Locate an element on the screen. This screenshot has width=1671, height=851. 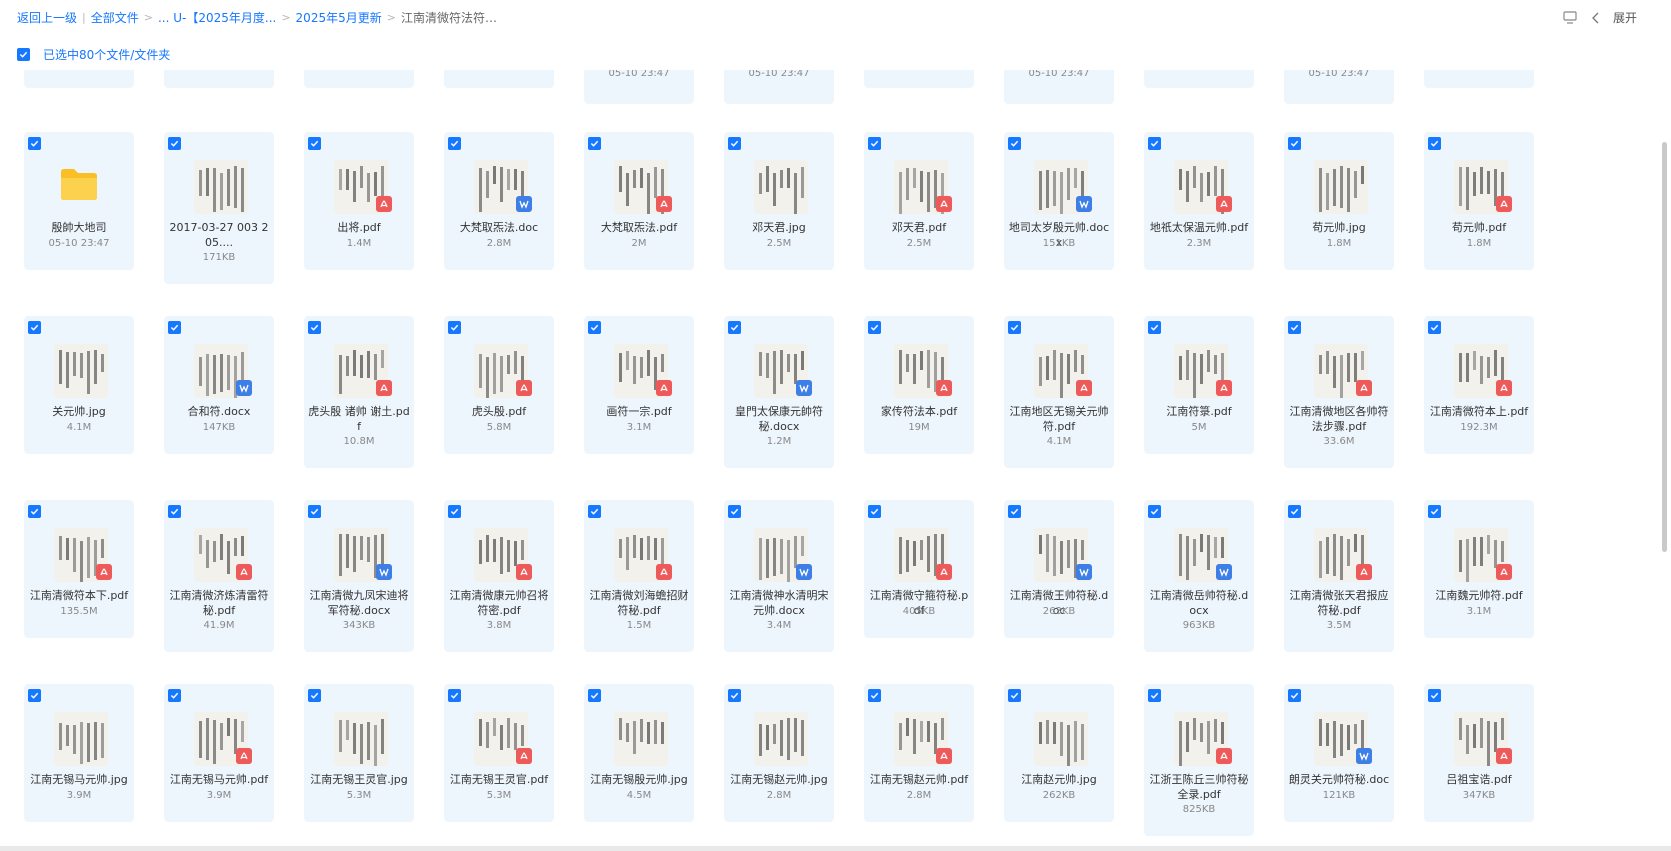
select-all-checkbox is located at coordinates (23, 54).